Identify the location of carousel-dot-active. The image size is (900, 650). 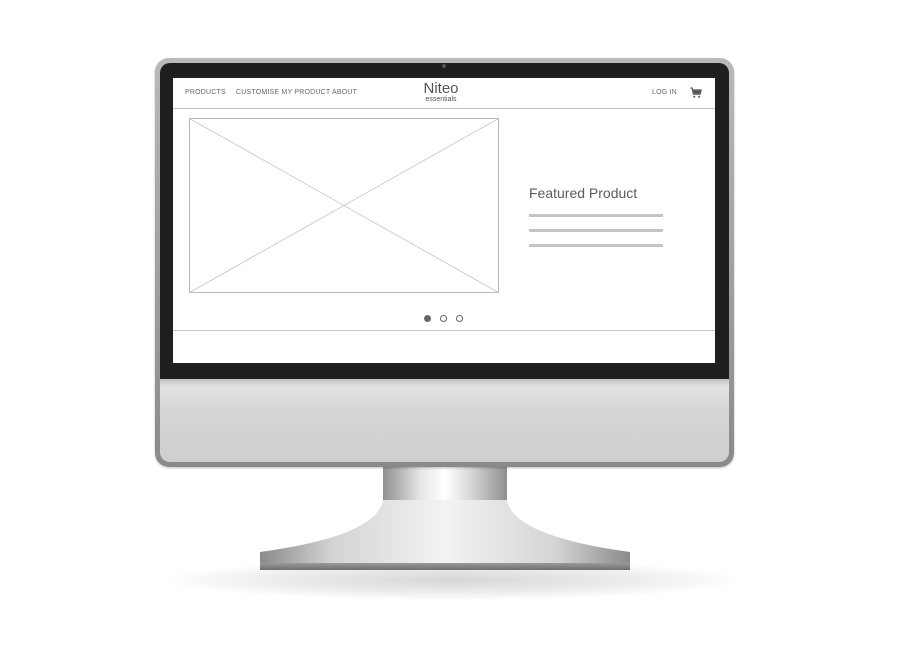
(427, 318).